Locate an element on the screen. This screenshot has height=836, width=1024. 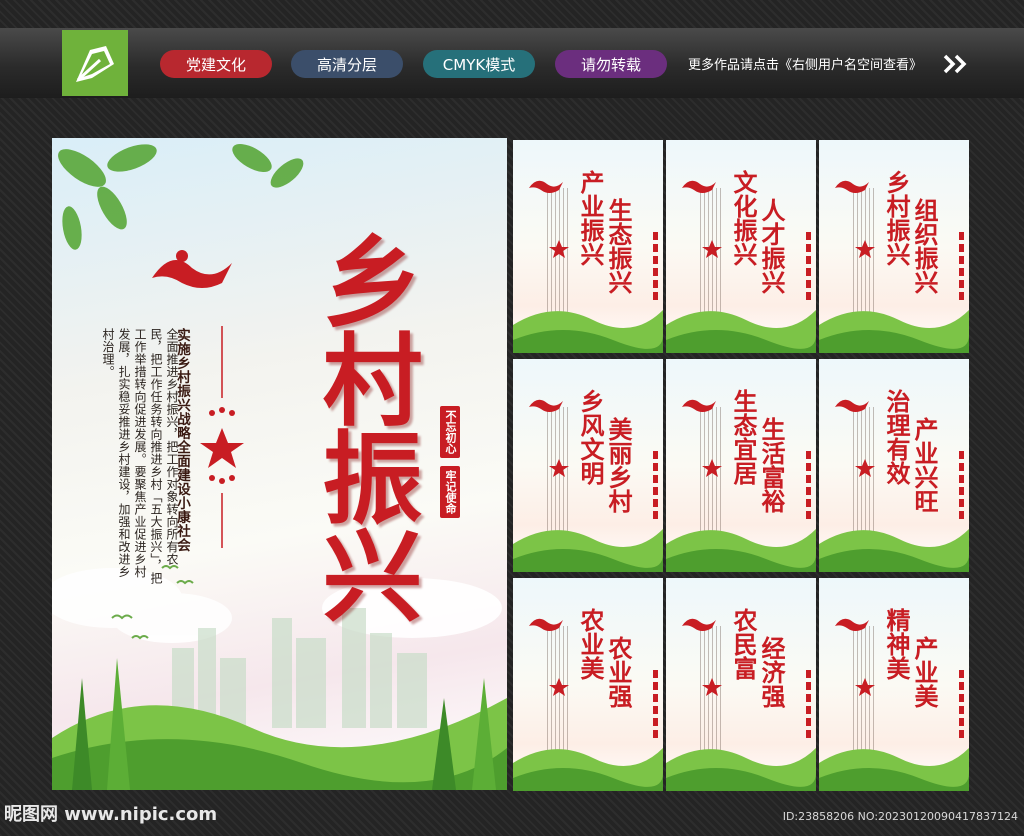
seal-stamp: 牢记使命 is located at coordinates (450, 492).